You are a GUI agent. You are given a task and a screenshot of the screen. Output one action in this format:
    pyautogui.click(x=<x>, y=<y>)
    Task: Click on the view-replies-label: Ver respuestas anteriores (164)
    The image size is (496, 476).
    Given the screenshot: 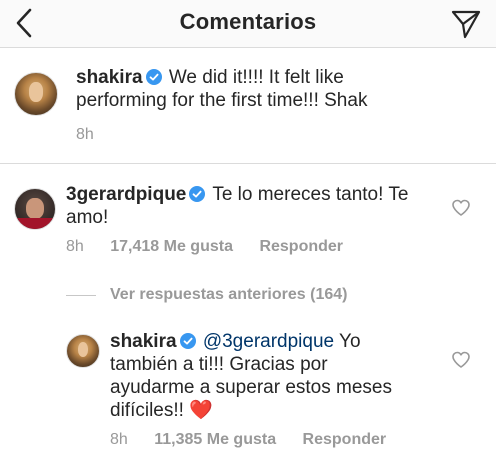 What is the action you would take?
    pyautogui.click(x=229, y=294)
    